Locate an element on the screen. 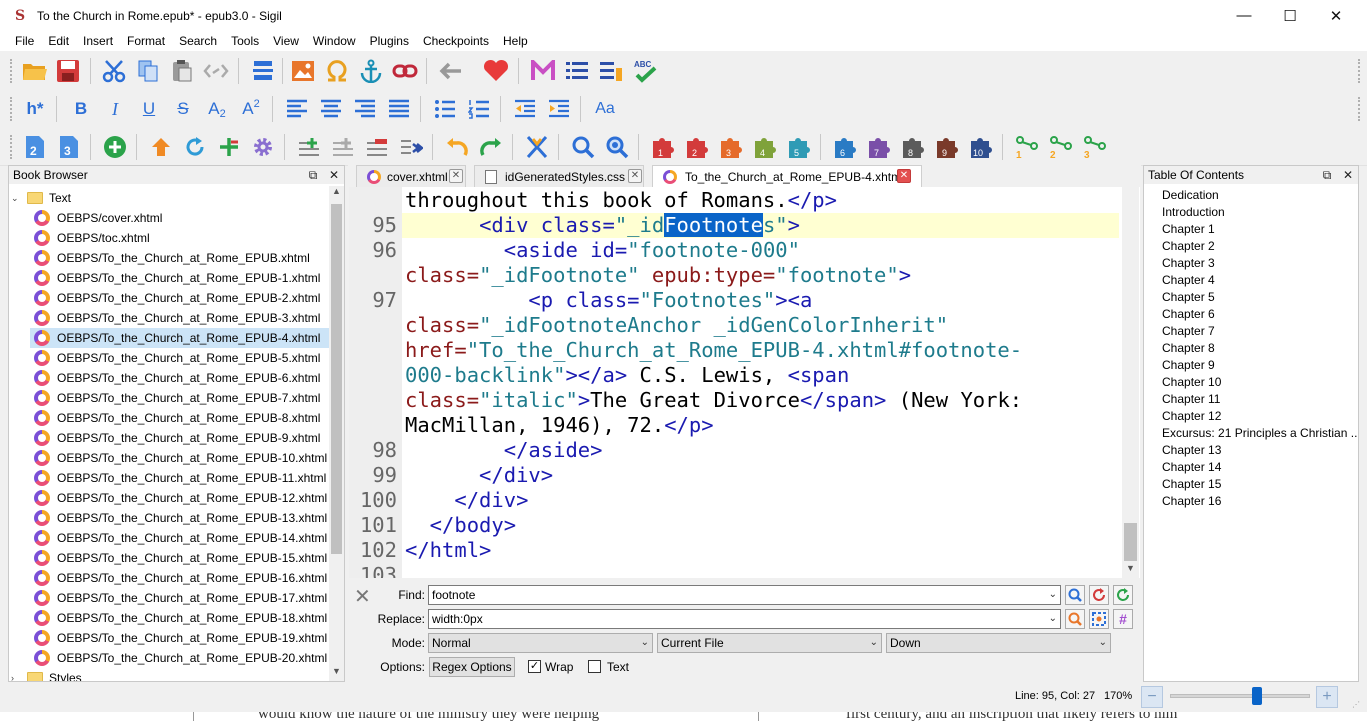  toc-item: Chapter 9 is located at coordinates (1188, 365).